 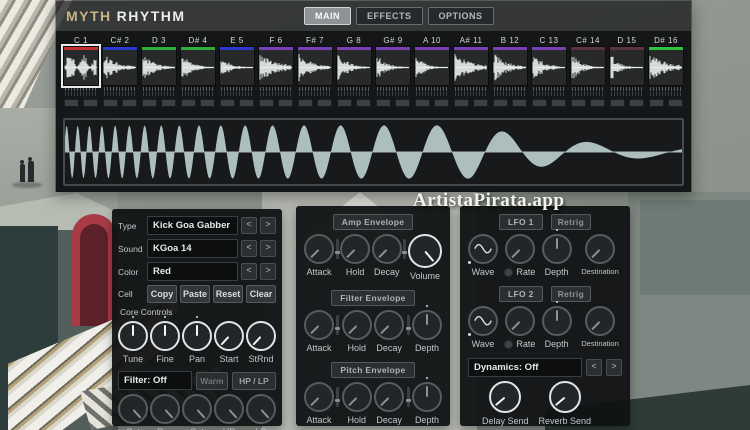 What do you see at coordinates (268, 271) in the screenshot?
I see `color-next-button: >` at bounding box center [268, 271].